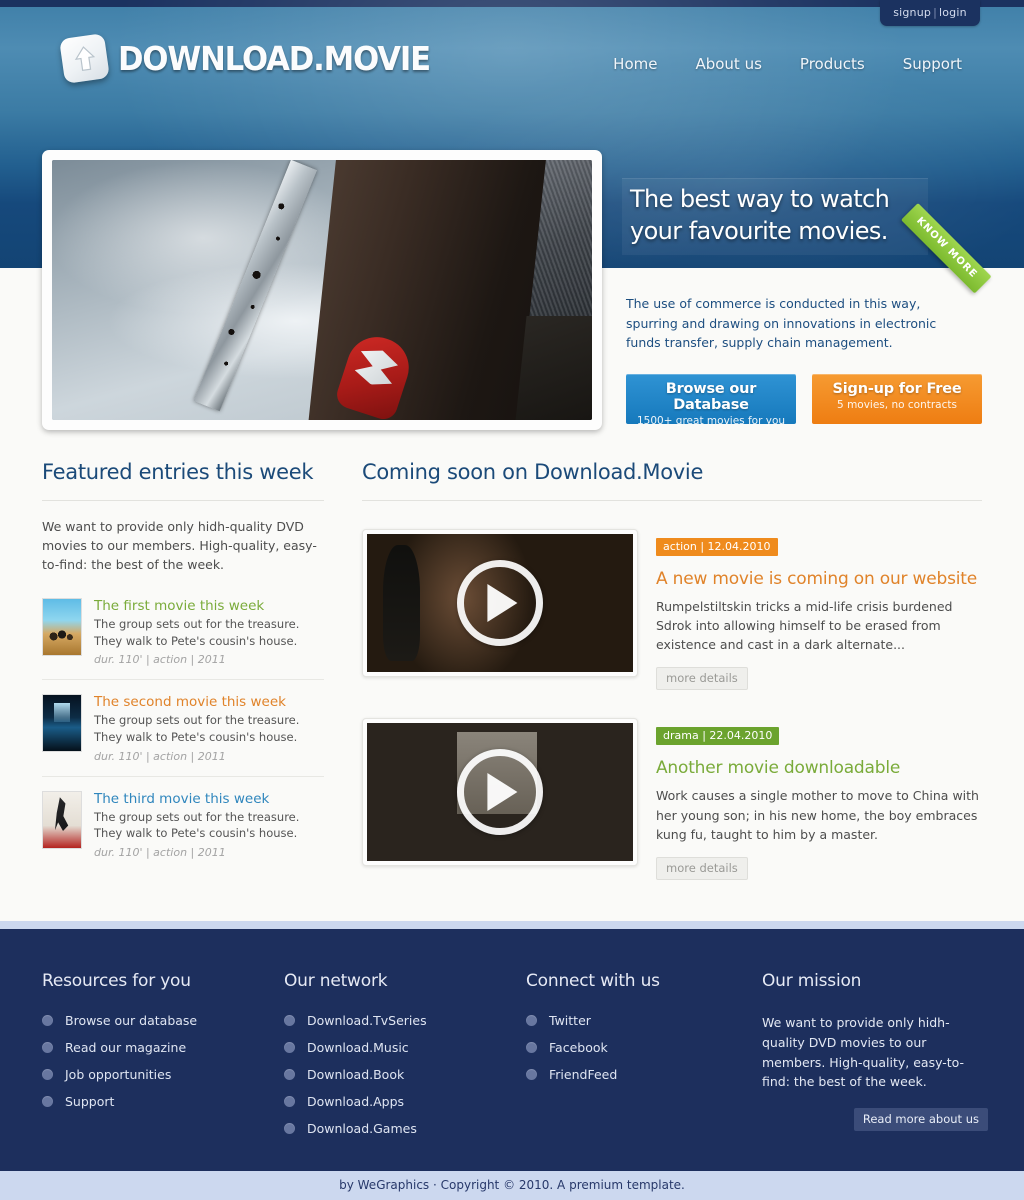  What do you see at coordinates (552, 367) in the screenshot?
I see `hero-image-fabric-lower` at bounding box center [552, 367].